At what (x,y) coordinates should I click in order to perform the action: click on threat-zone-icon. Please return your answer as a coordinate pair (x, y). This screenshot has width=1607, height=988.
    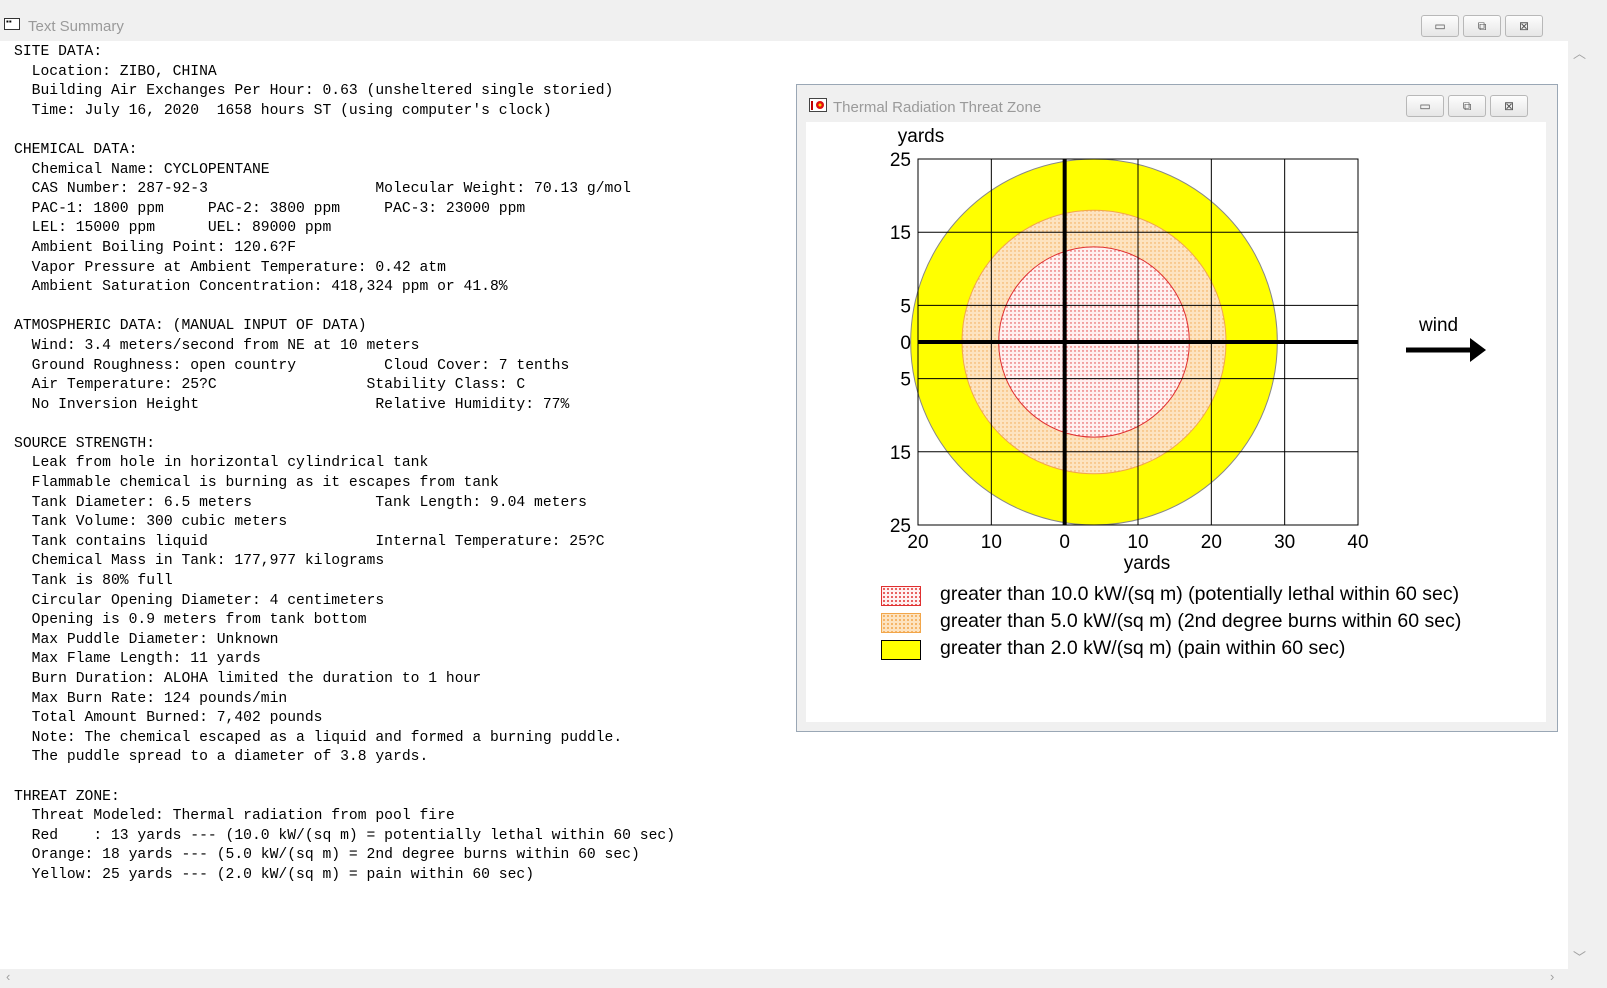
    Looking at the image, I should click on (818, 105).